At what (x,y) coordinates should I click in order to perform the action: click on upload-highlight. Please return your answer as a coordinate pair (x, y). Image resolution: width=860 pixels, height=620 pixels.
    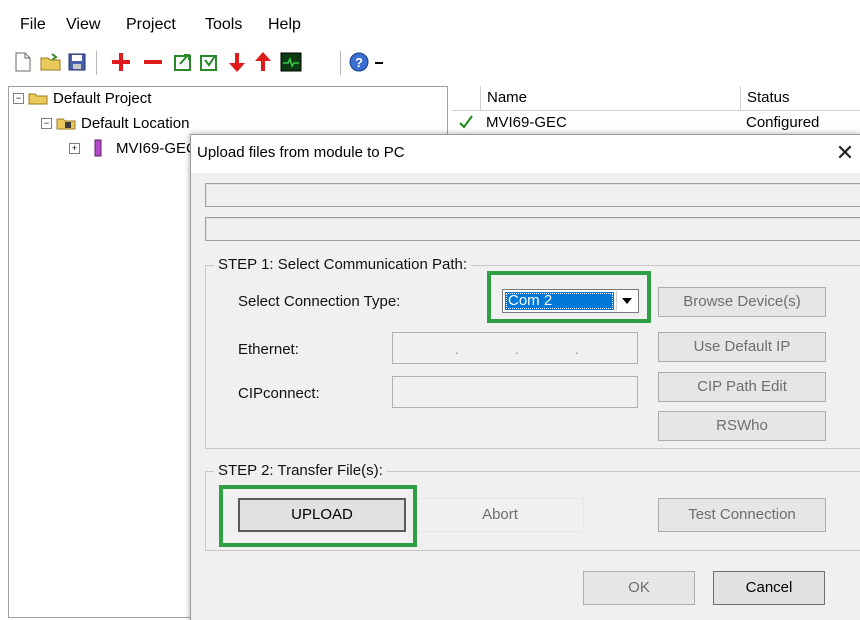
    Looking at the image, I should click on (318, 516).